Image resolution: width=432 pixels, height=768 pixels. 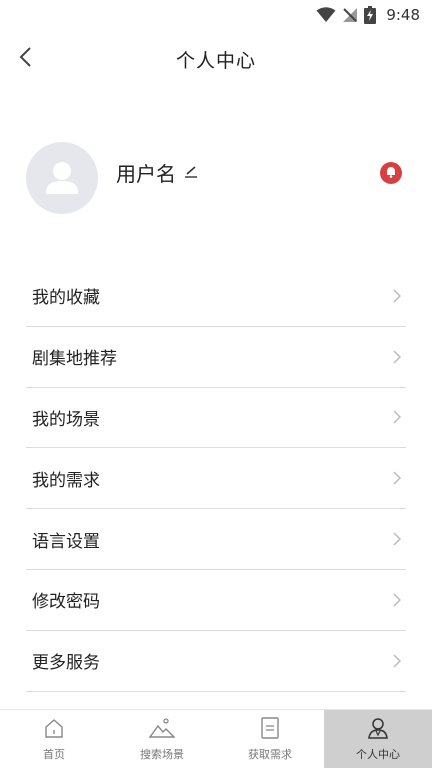 What do you see at coordinates (66, 602) in the screenshot?
I see `menu-item-label: 修改密码` at bounding box center [66, 602].